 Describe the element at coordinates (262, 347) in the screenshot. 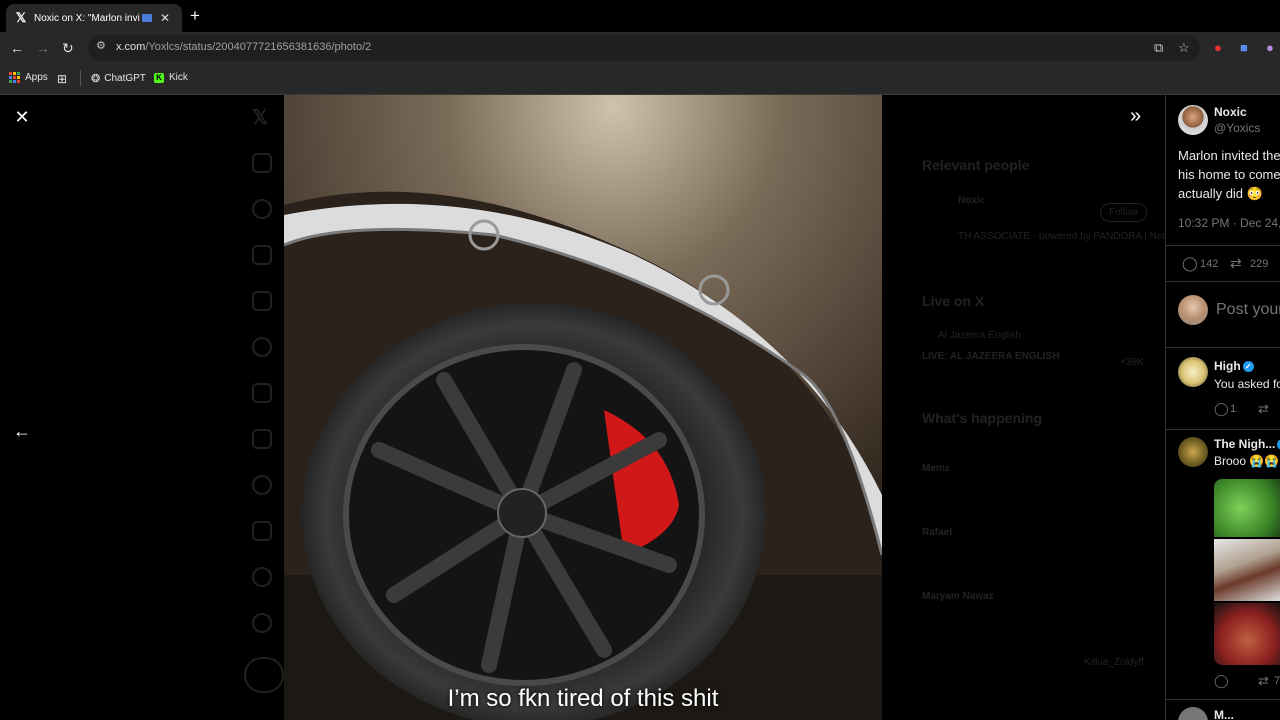

I see `grok-icon` at that location.